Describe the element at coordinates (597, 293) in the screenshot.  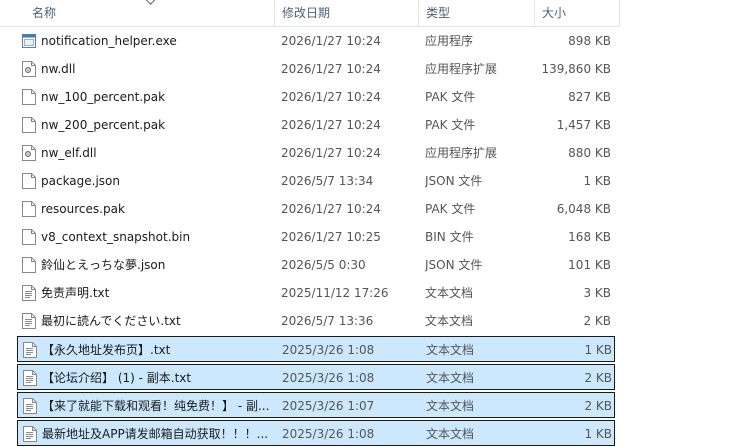
I see `file-size: 3 KB` at that location.